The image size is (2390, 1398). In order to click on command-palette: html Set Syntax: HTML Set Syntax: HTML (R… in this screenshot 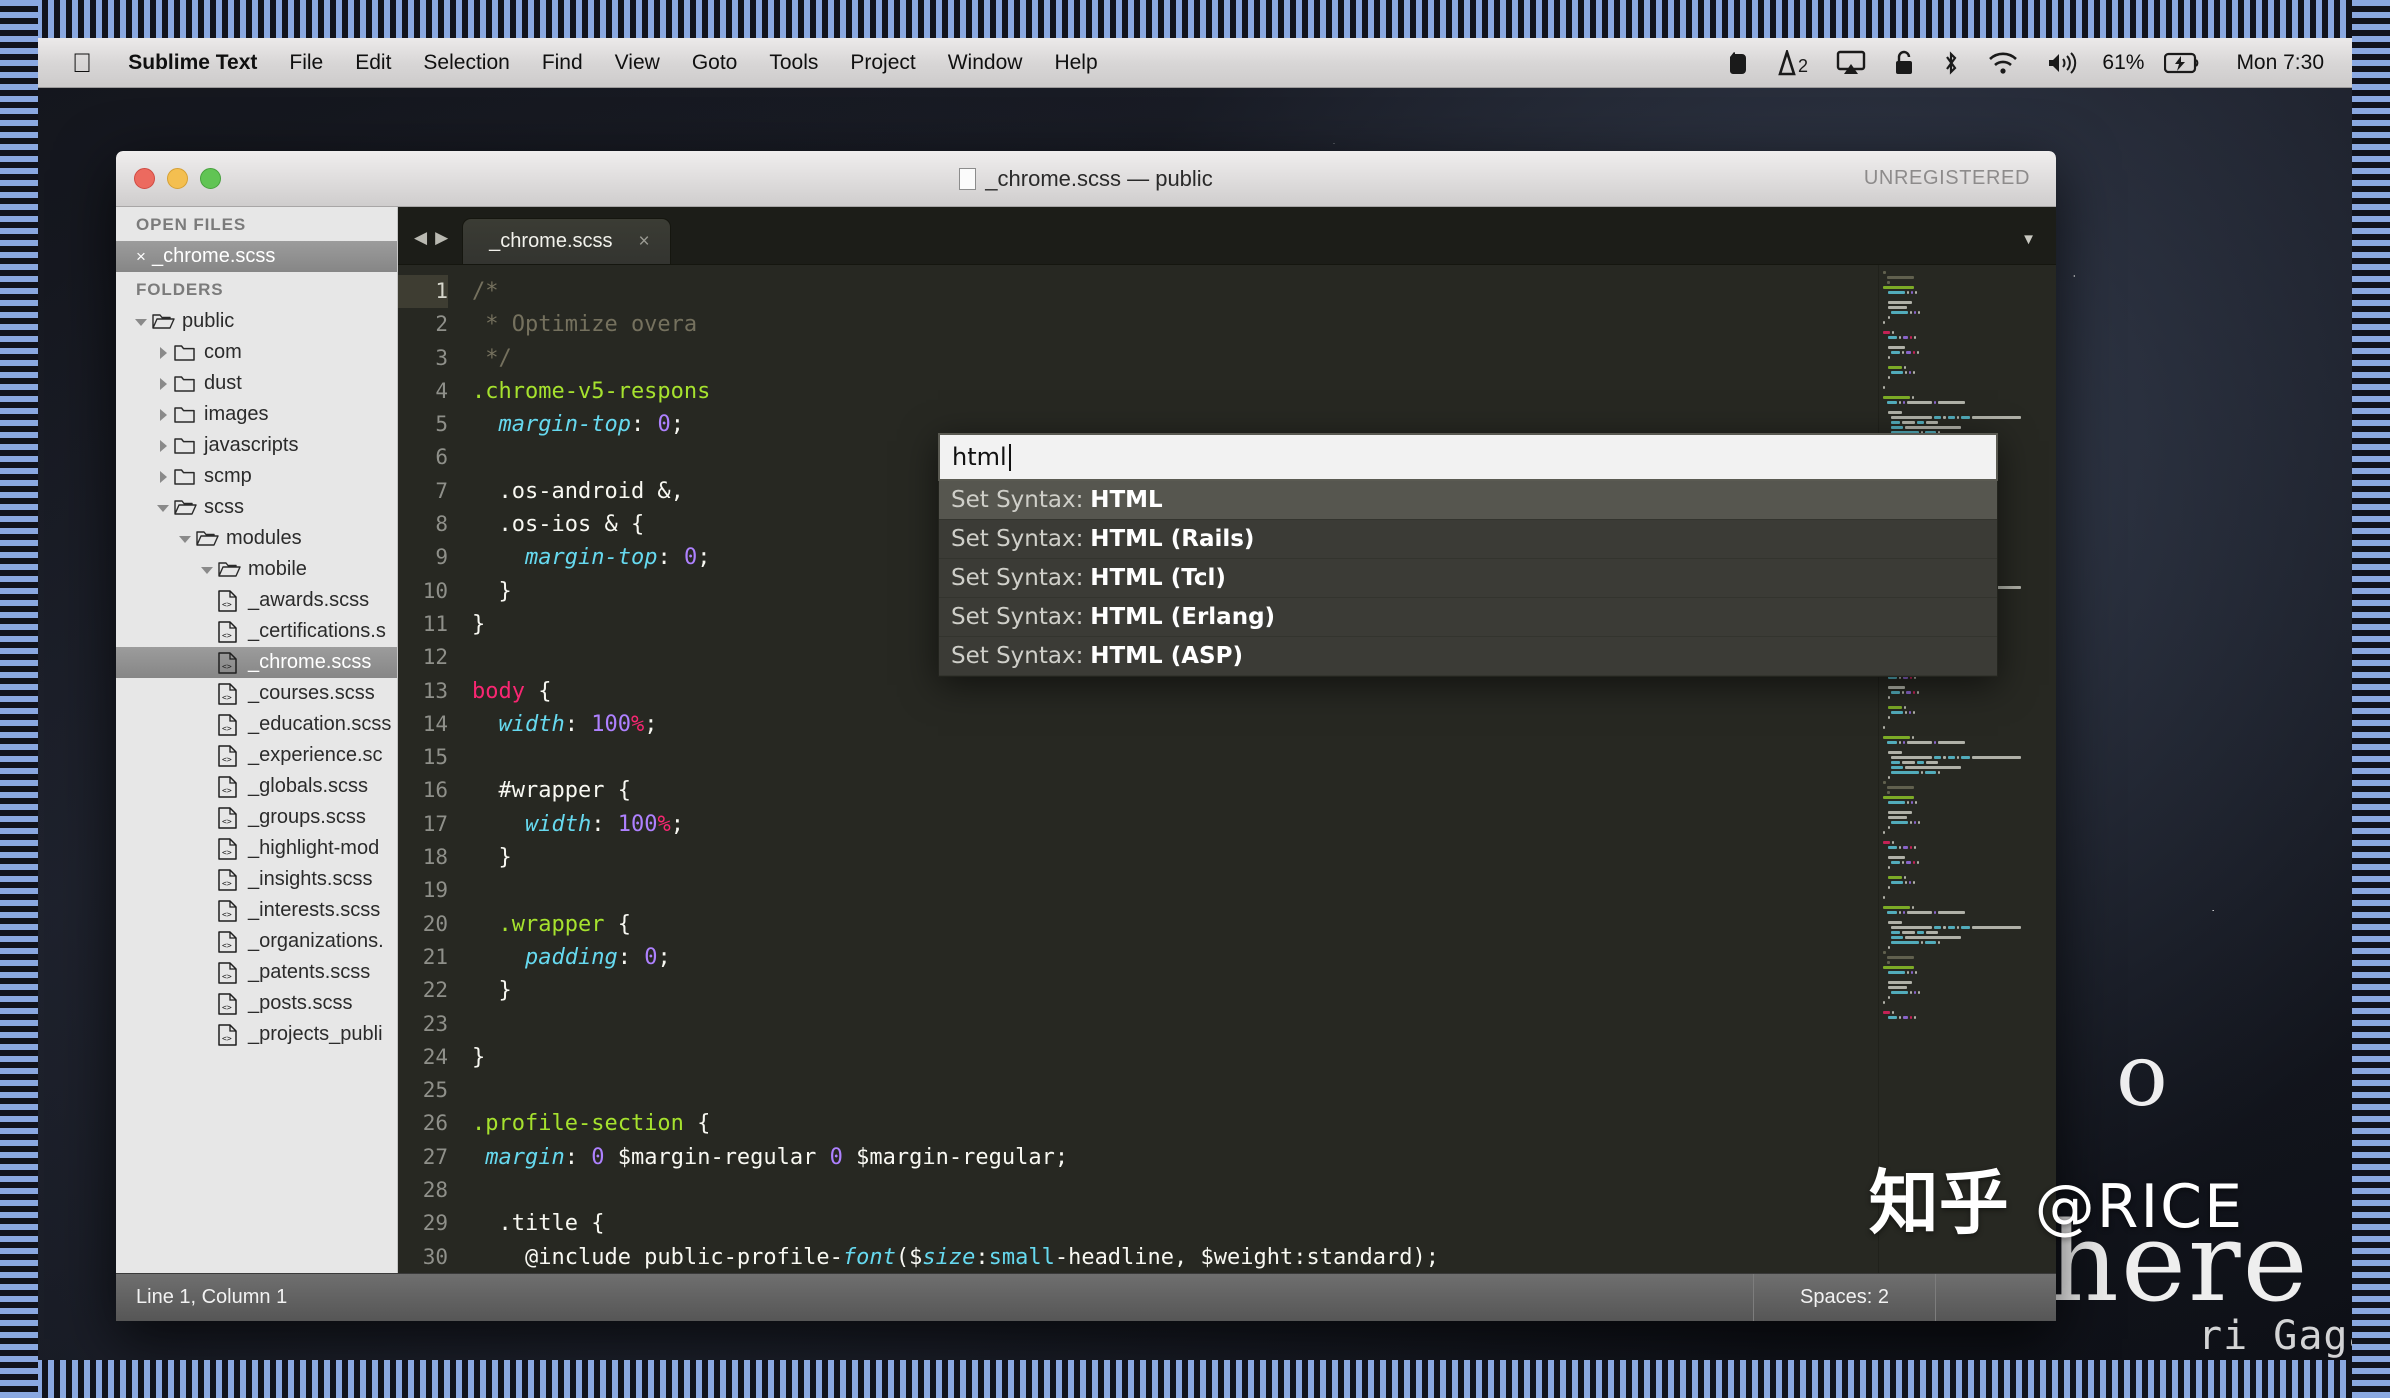, I will do `click(1468, 555)`.